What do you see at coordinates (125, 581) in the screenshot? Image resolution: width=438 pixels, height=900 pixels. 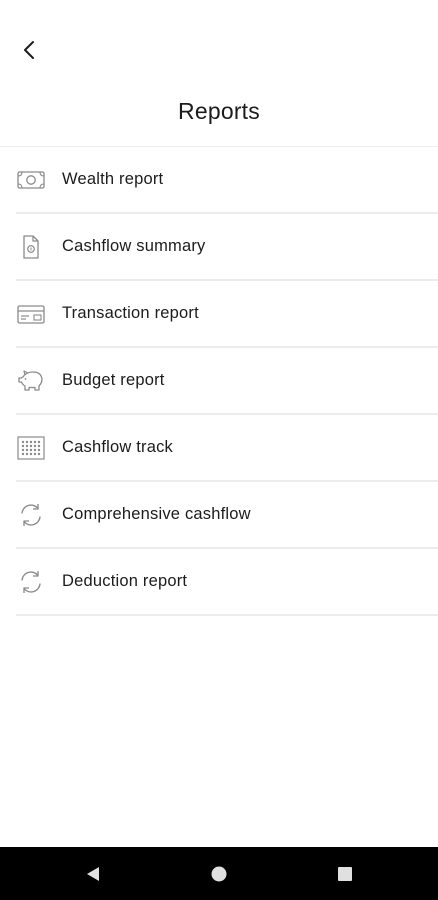 I see `report-item-label: Deduction report` at bounding box center [125, 581].